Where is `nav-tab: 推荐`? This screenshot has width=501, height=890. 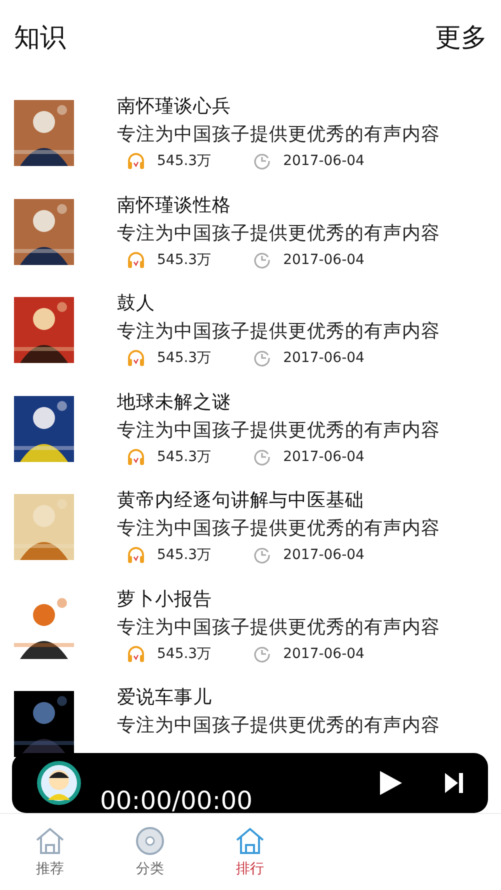 nav-tab: 推荐 is located at coordinates (50, 852).